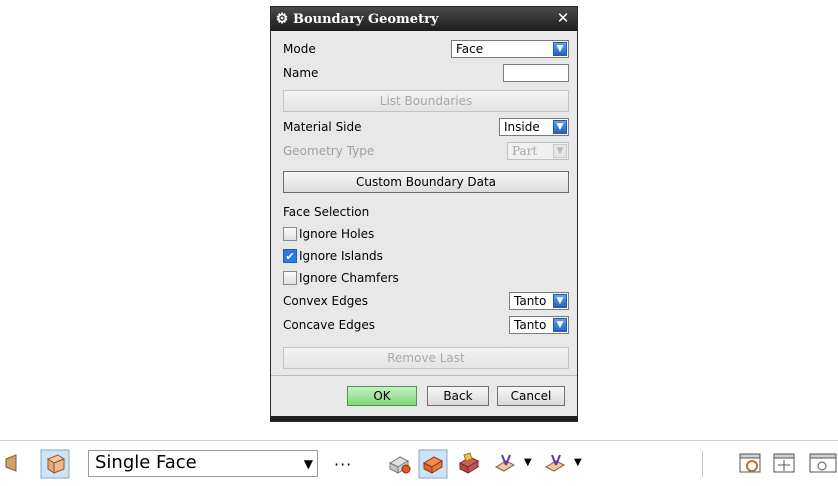 The height and width of the screenshot is (486, 838). What do you see at coordinates (326, 212) in the screenshot?
I see `face-selection-label: Face Selection` at bounding box center [326, 212].